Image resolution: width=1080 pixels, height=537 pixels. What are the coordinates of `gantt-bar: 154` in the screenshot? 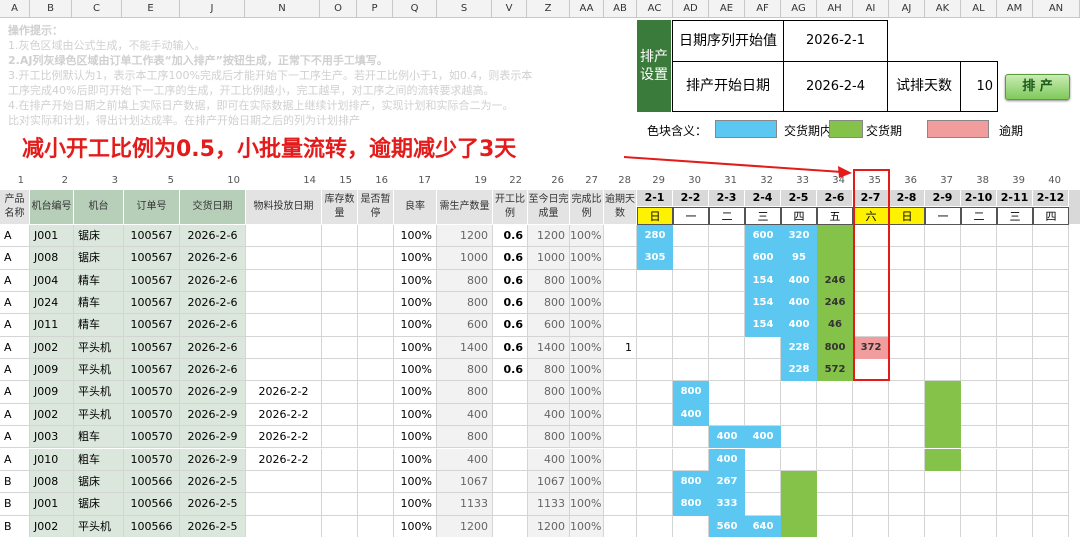 It's located at (763, 303).